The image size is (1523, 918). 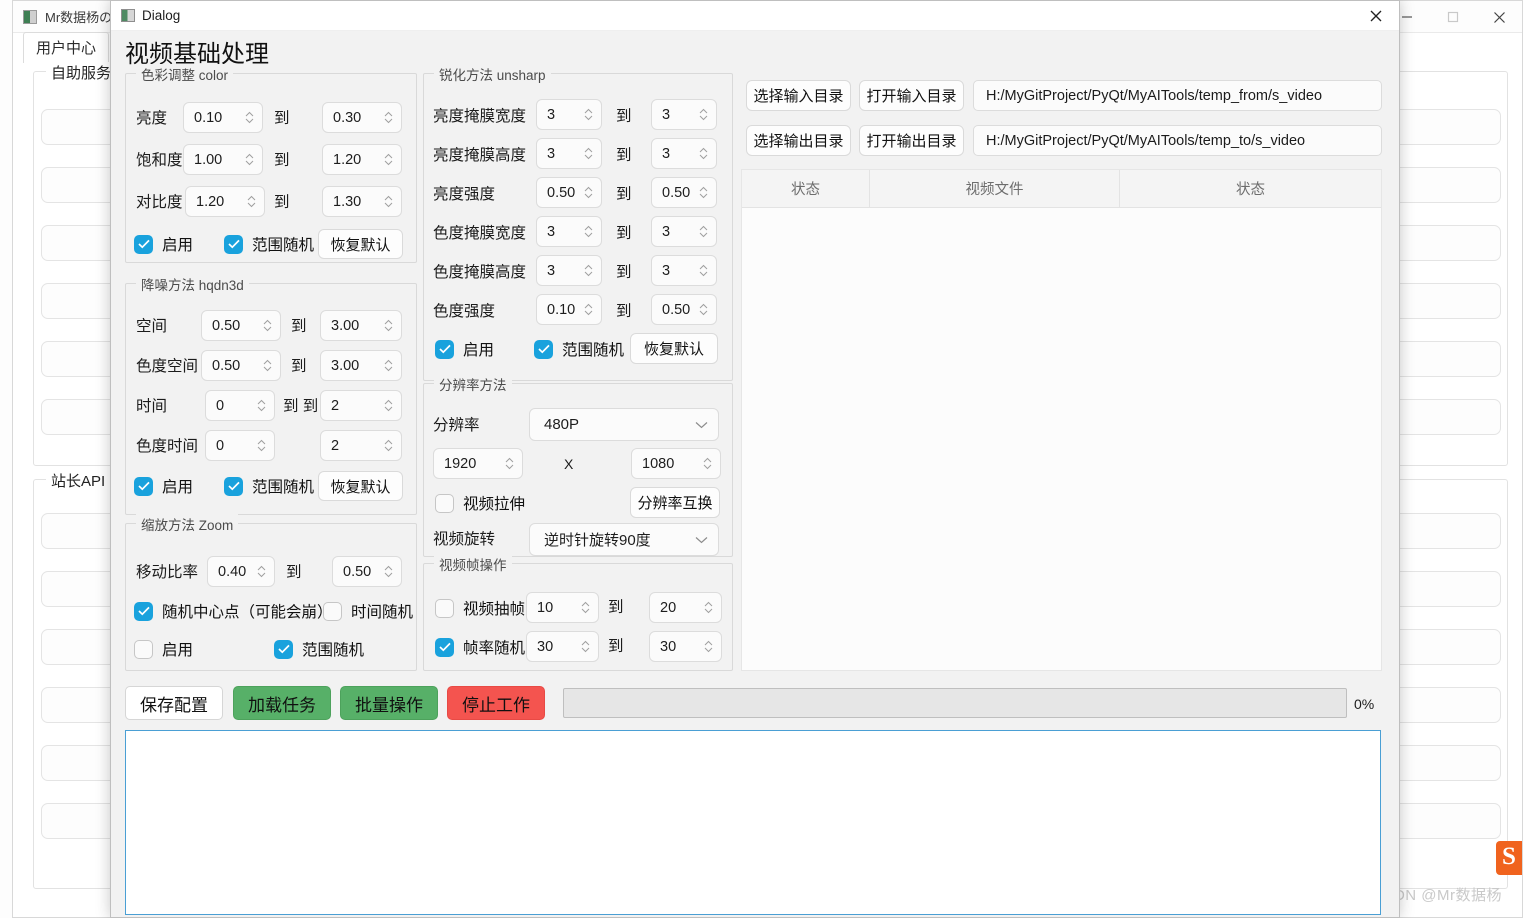 What do you see at coordinates (241, 571) in the screenshot?
I see `move-ratio-from-spin: 0.40` at bounding box center [241, 571].